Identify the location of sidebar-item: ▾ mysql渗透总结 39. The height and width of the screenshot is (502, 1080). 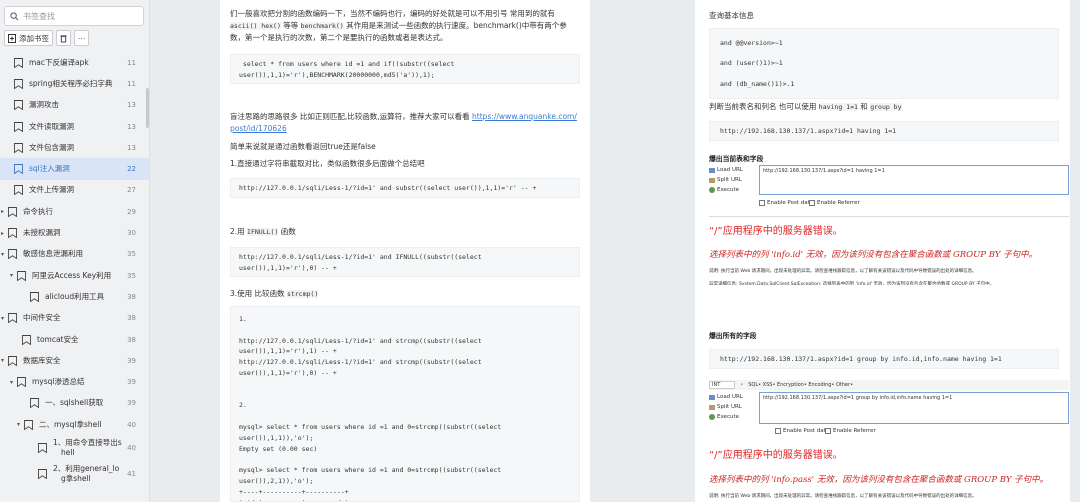
(74, 381).